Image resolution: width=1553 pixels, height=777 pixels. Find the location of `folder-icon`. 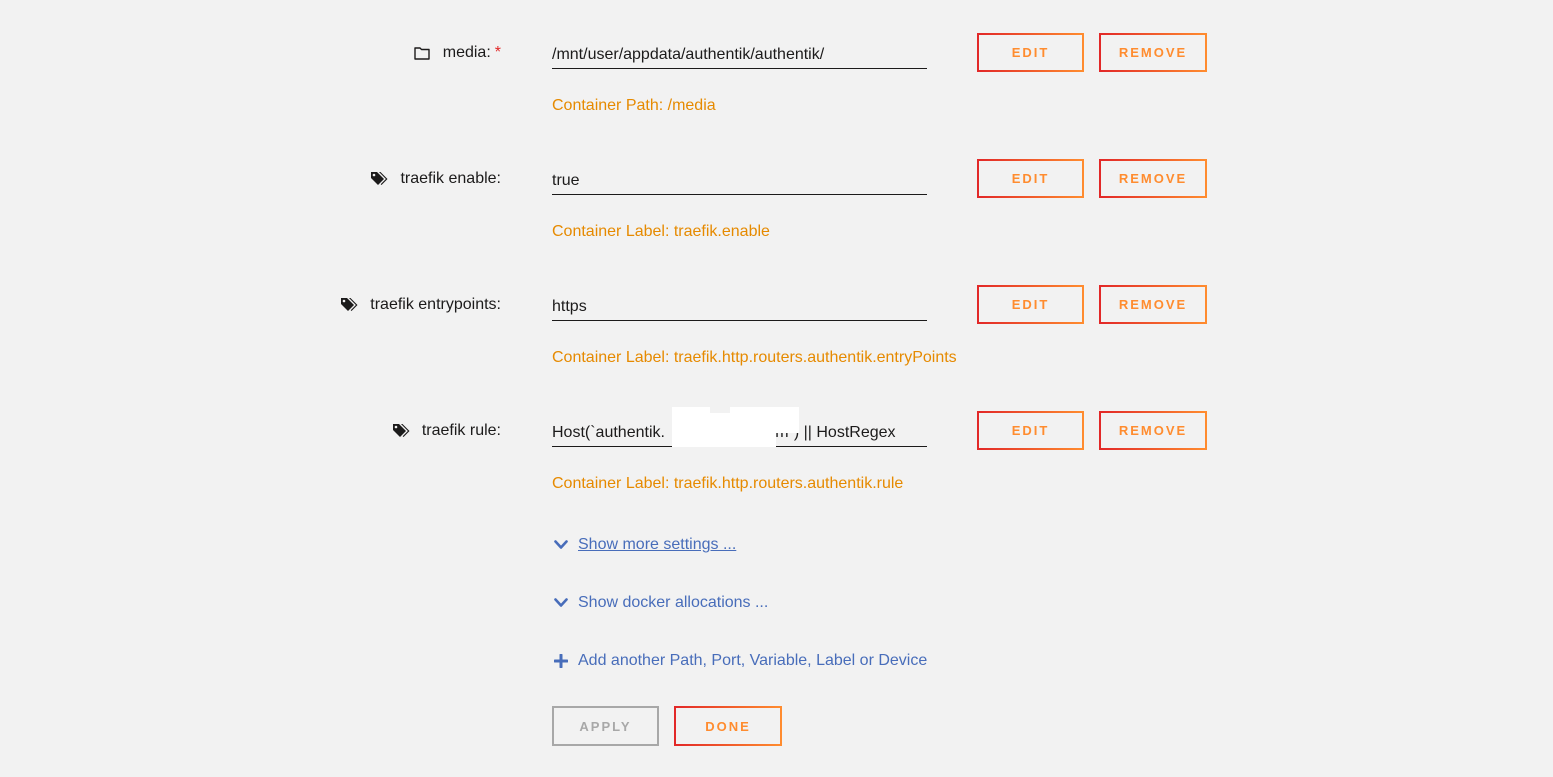

folder-icon is located at coordinates (422, 53).